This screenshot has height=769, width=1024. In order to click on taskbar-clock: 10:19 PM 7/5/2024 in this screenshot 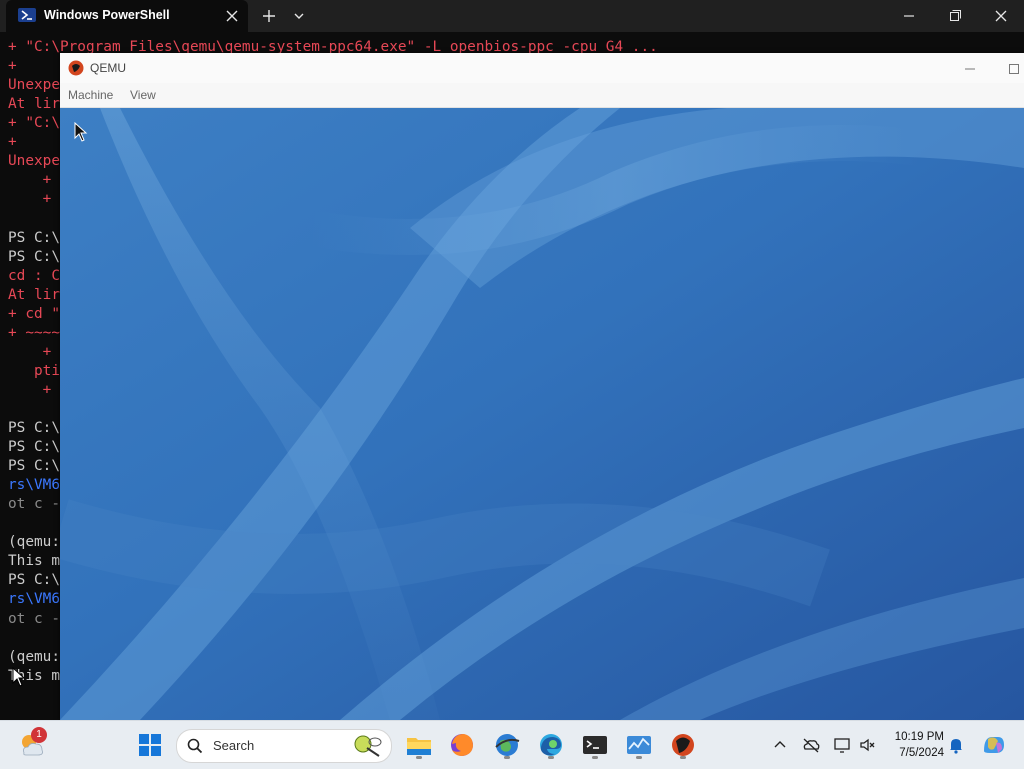, I will do `click(914, 745)`.